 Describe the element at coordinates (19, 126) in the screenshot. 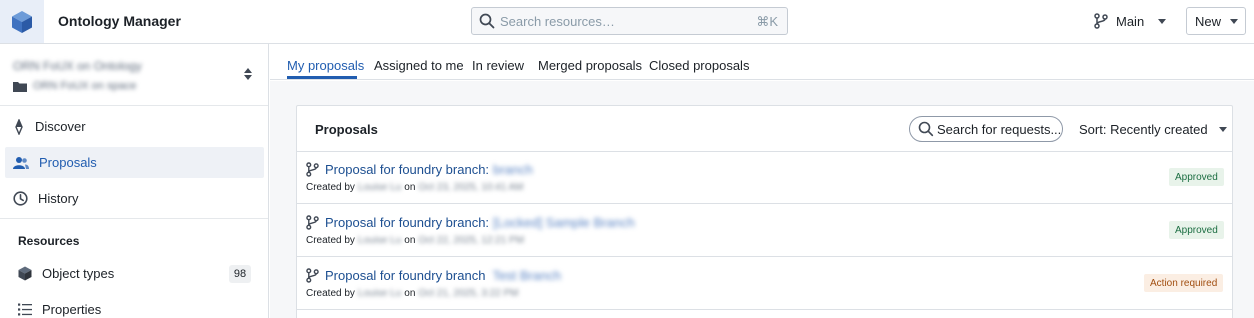

I see `compass-icon` at that location.